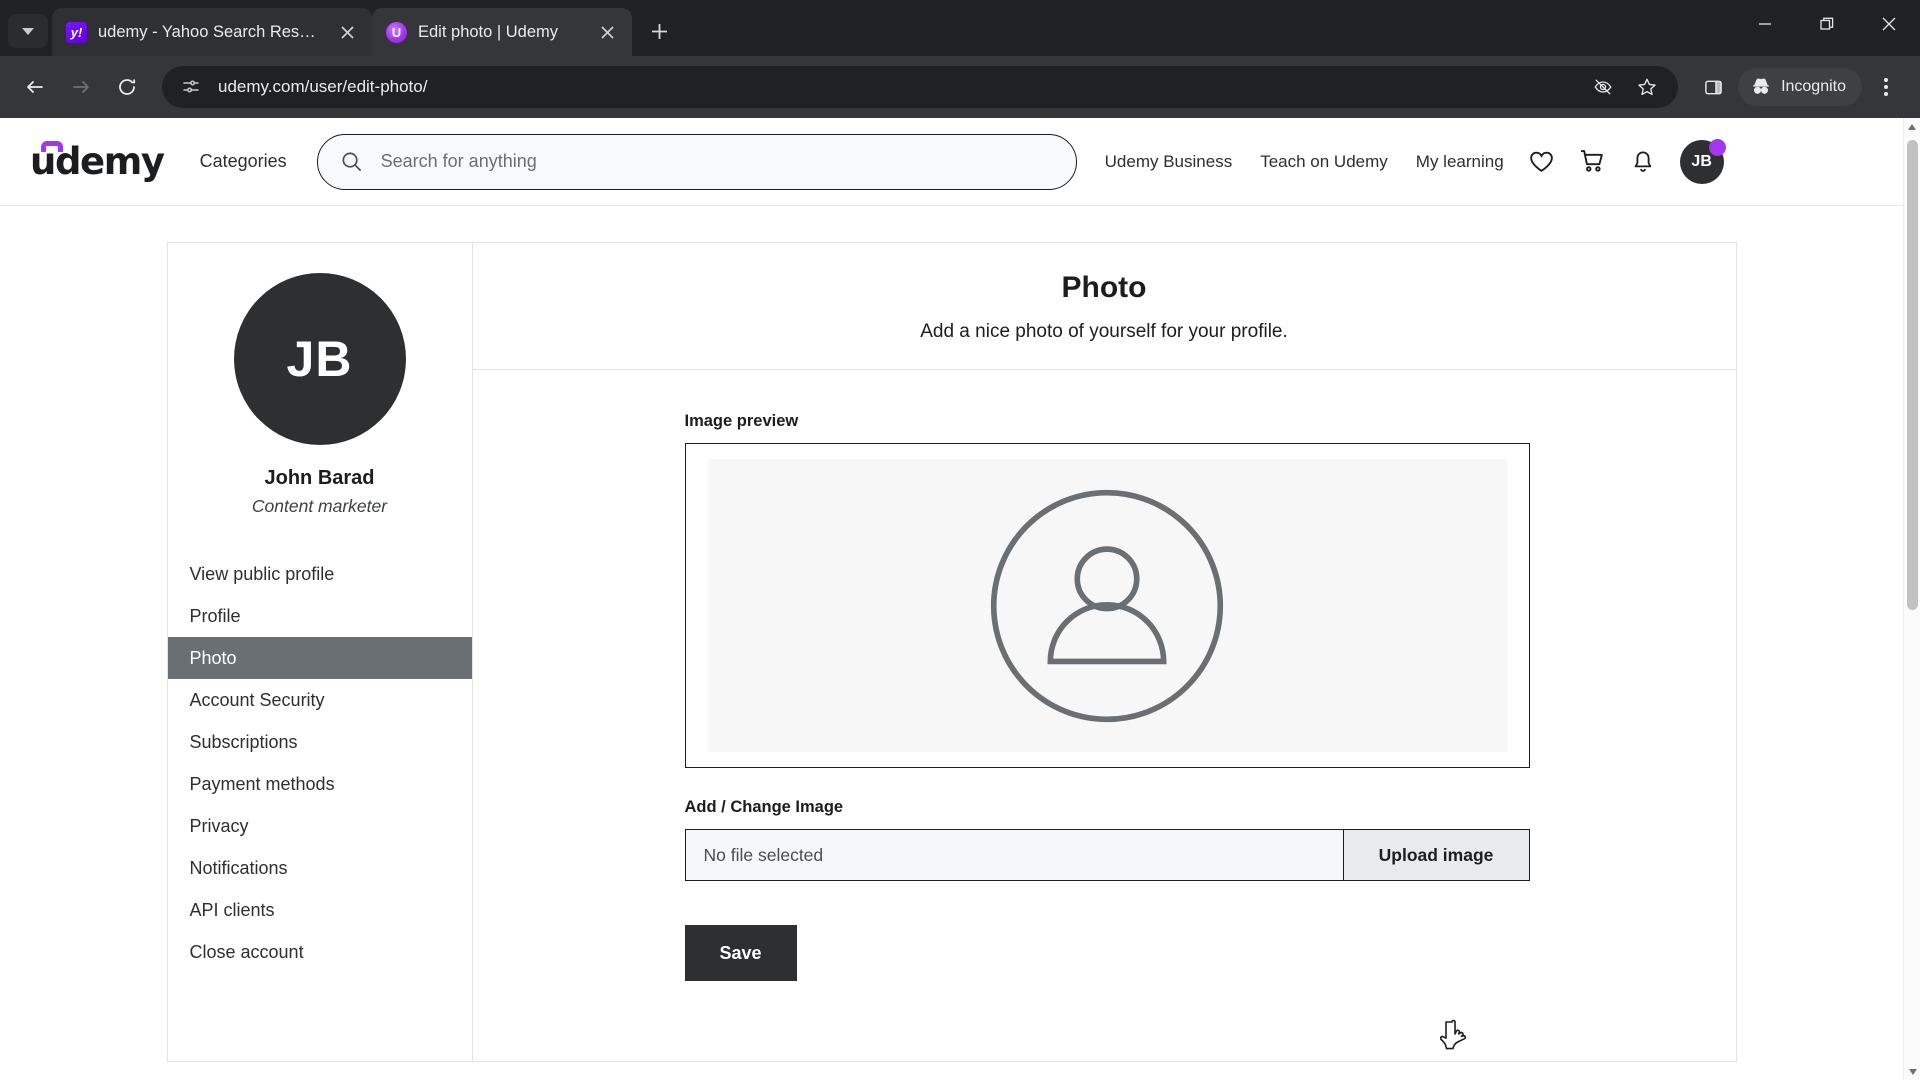 This screenshot has height=1080, width=1920. What do you see at coordinates (920, 87) in the screenshot?
I see `address-bar: udemy.com/user/edit-photo/` at bounding box center [920, 87].